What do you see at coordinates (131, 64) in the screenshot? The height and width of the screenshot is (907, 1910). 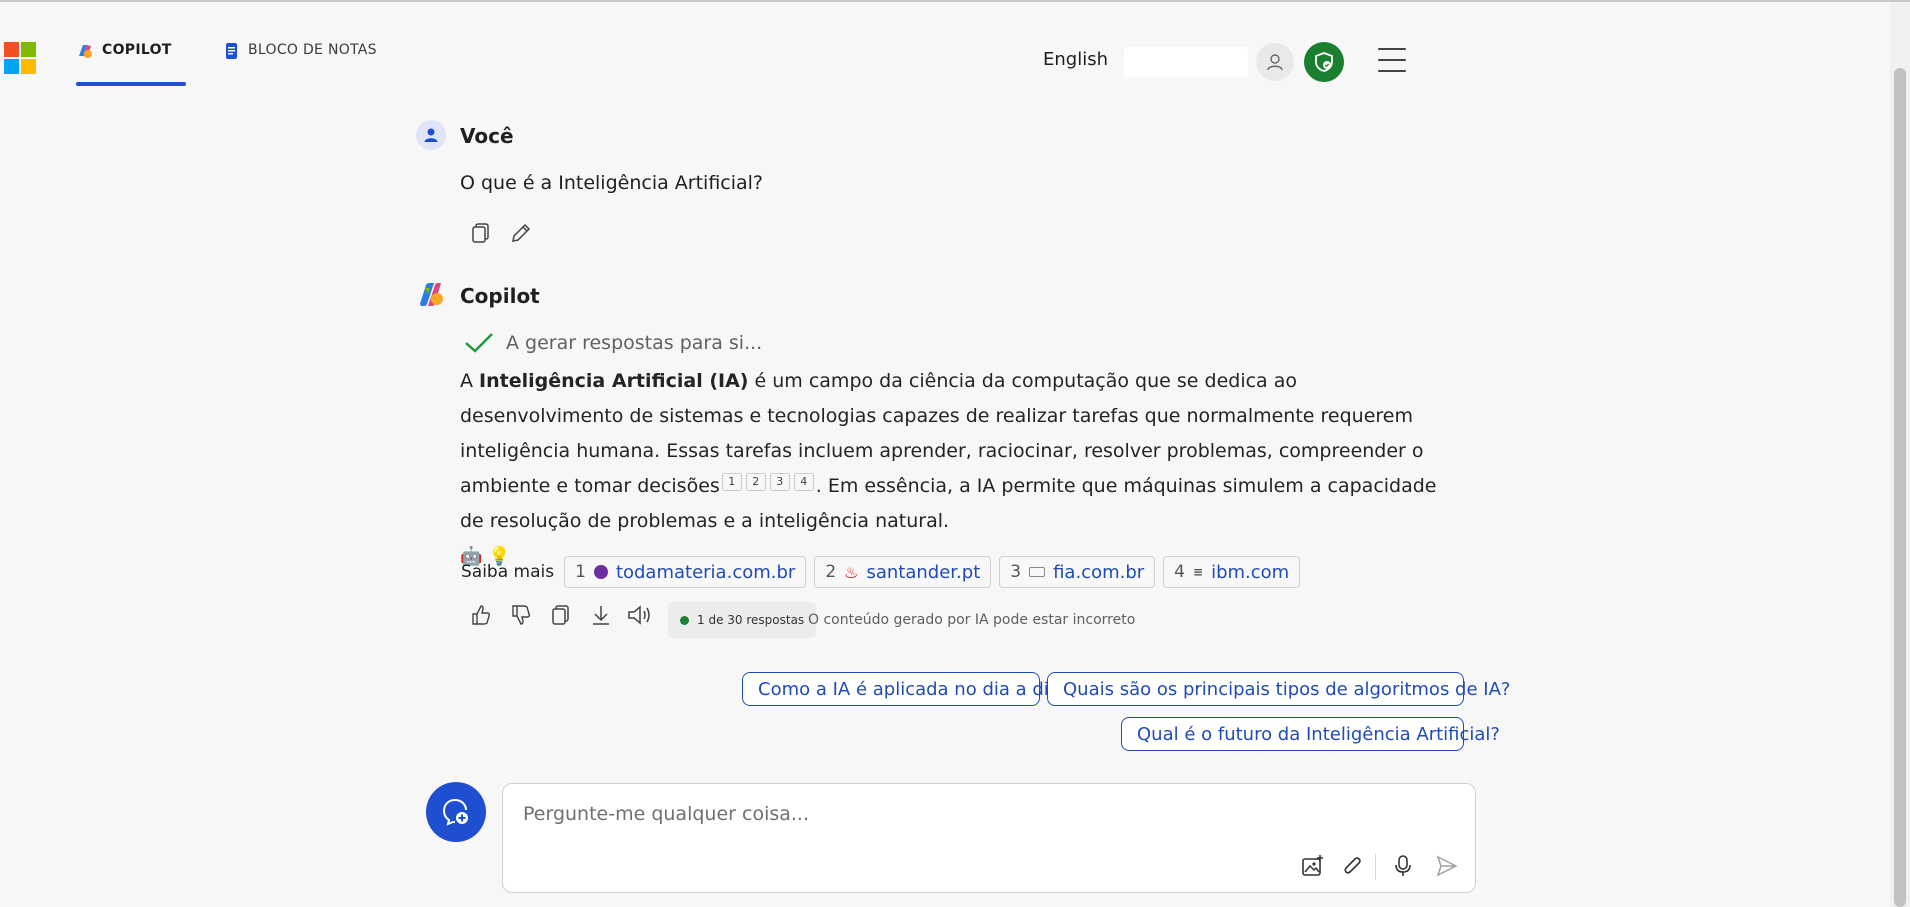 I see `tab-copilot: COPILOT` at bounding box center [131, 64].